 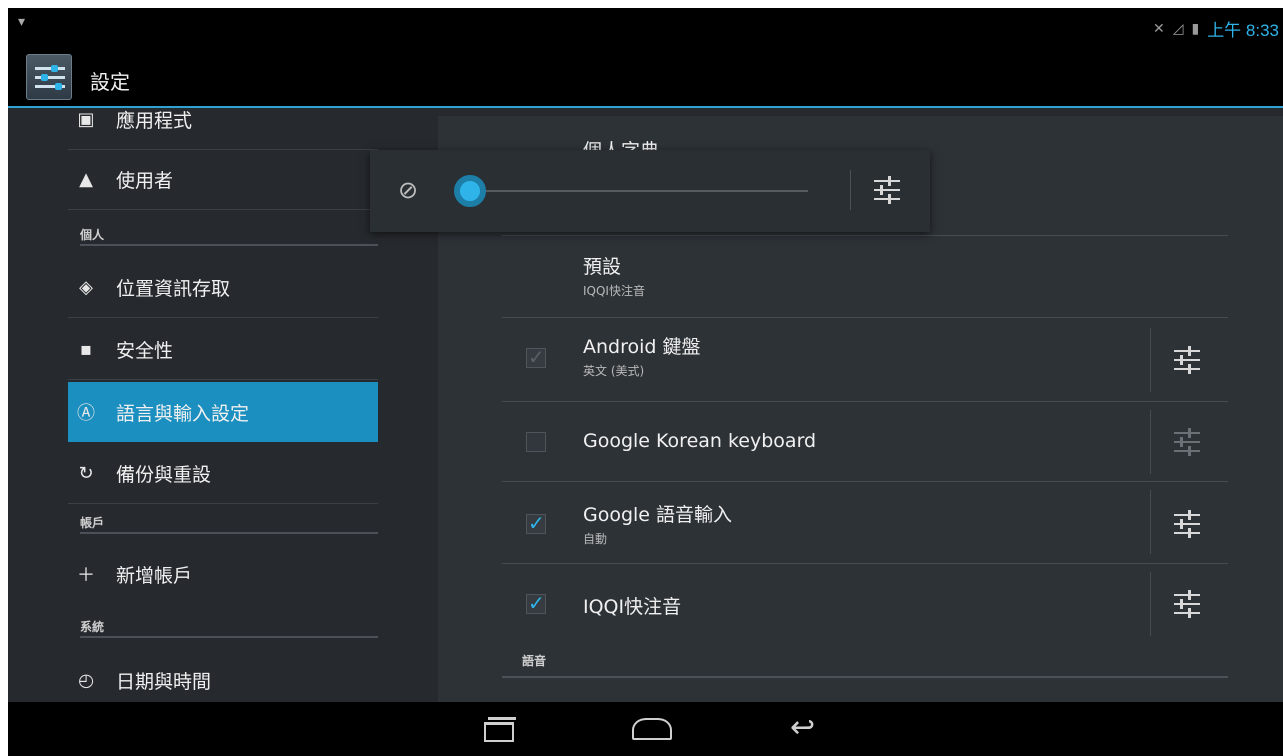 What do you see at coordinates (645, 78) in the screenshot?
I see `action-bar: 設定` at bounding box center [645, 78].